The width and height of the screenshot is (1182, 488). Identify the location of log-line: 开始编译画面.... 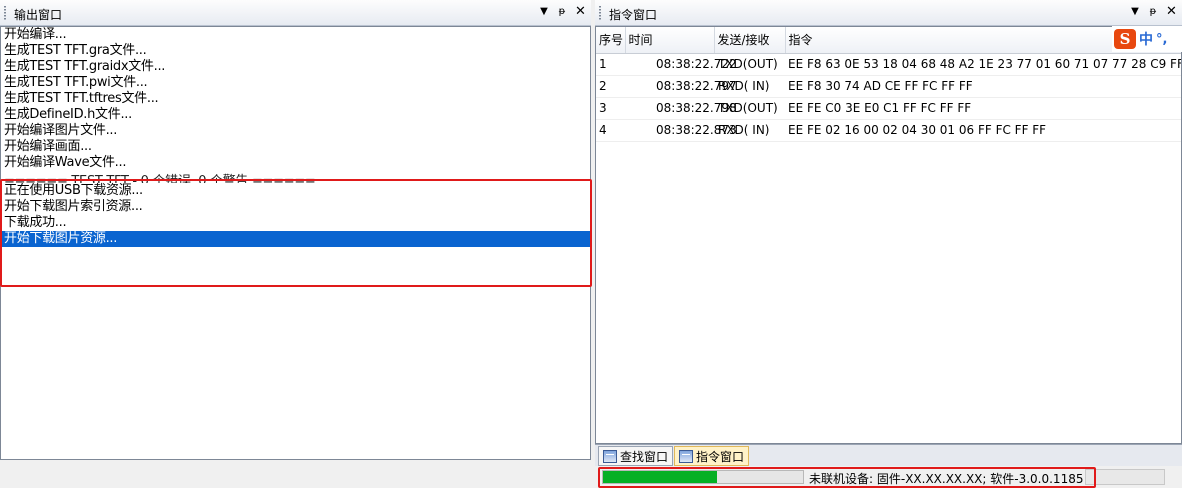
(48, 146).